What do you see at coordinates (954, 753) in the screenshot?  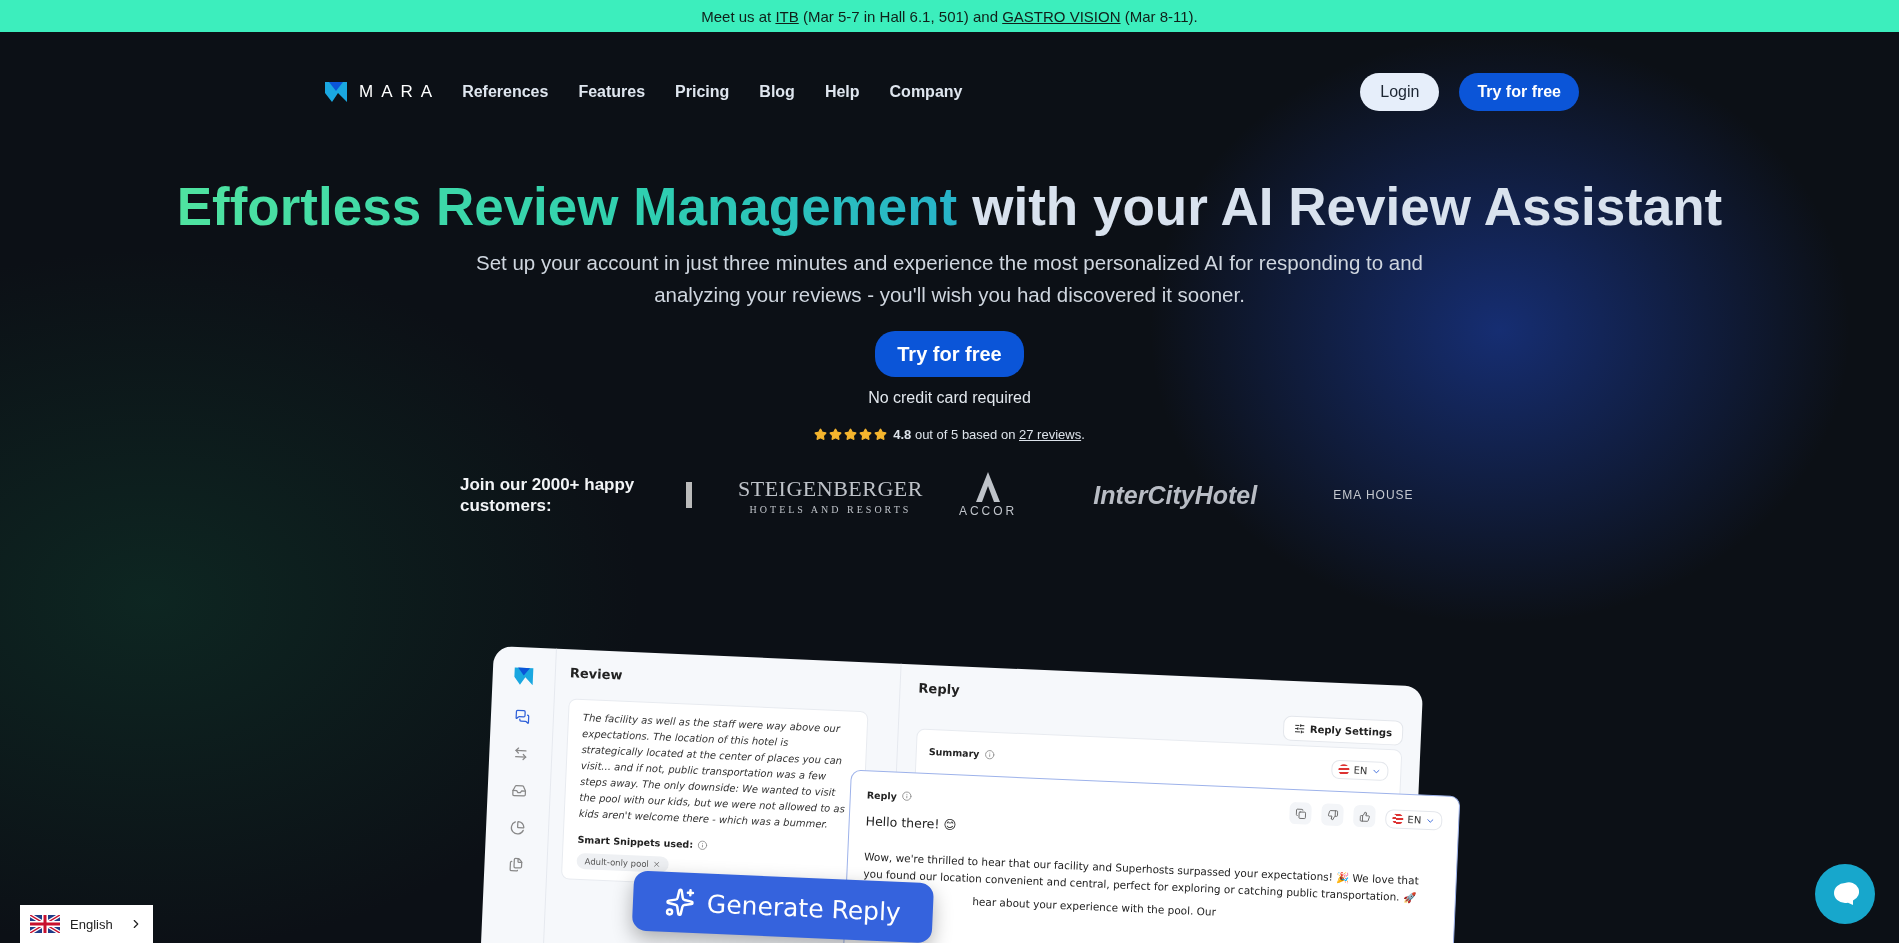 I see `summary-label: Summary` at bounding box center [954, 753].